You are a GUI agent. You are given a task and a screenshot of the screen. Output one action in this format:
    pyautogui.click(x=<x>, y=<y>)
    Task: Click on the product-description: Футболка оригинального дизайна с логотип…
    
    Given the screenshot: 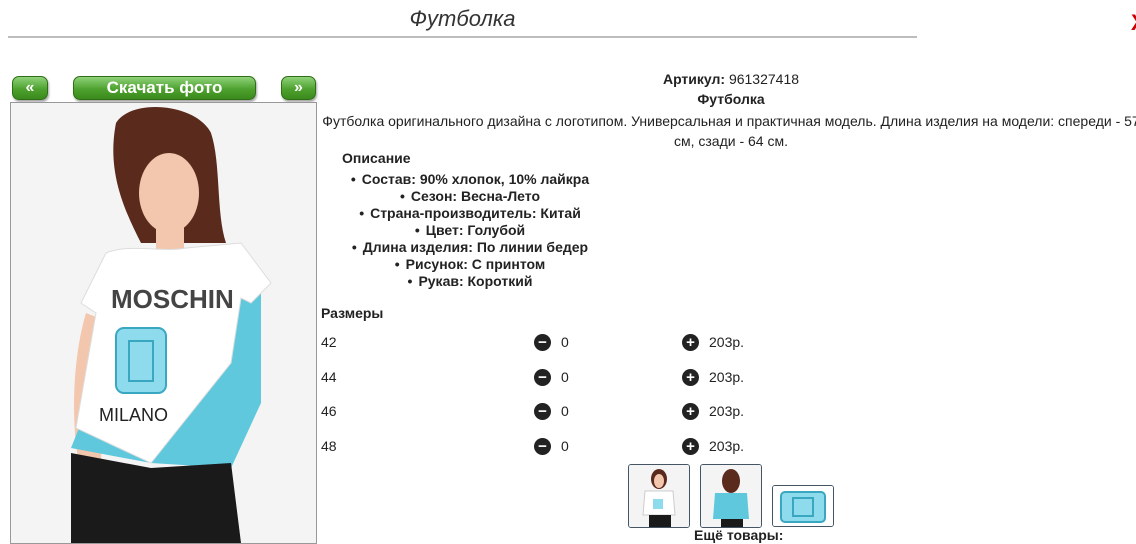 What is the action you would take?
    pyautogui.click(x=729, y=131)
    